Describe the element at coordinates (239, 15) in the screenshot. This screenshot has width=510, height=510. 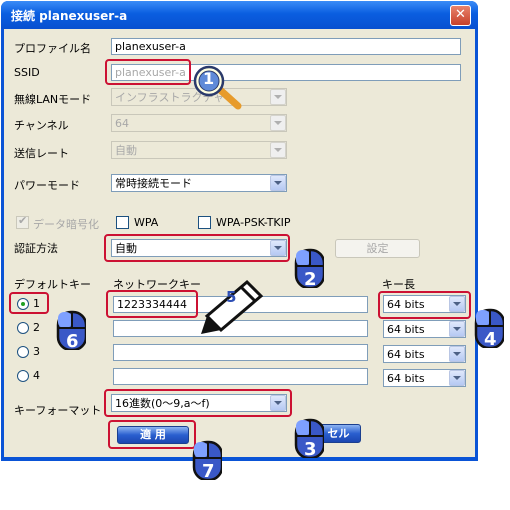
I see `title-bar: 接続 planexuser-a` at that location.